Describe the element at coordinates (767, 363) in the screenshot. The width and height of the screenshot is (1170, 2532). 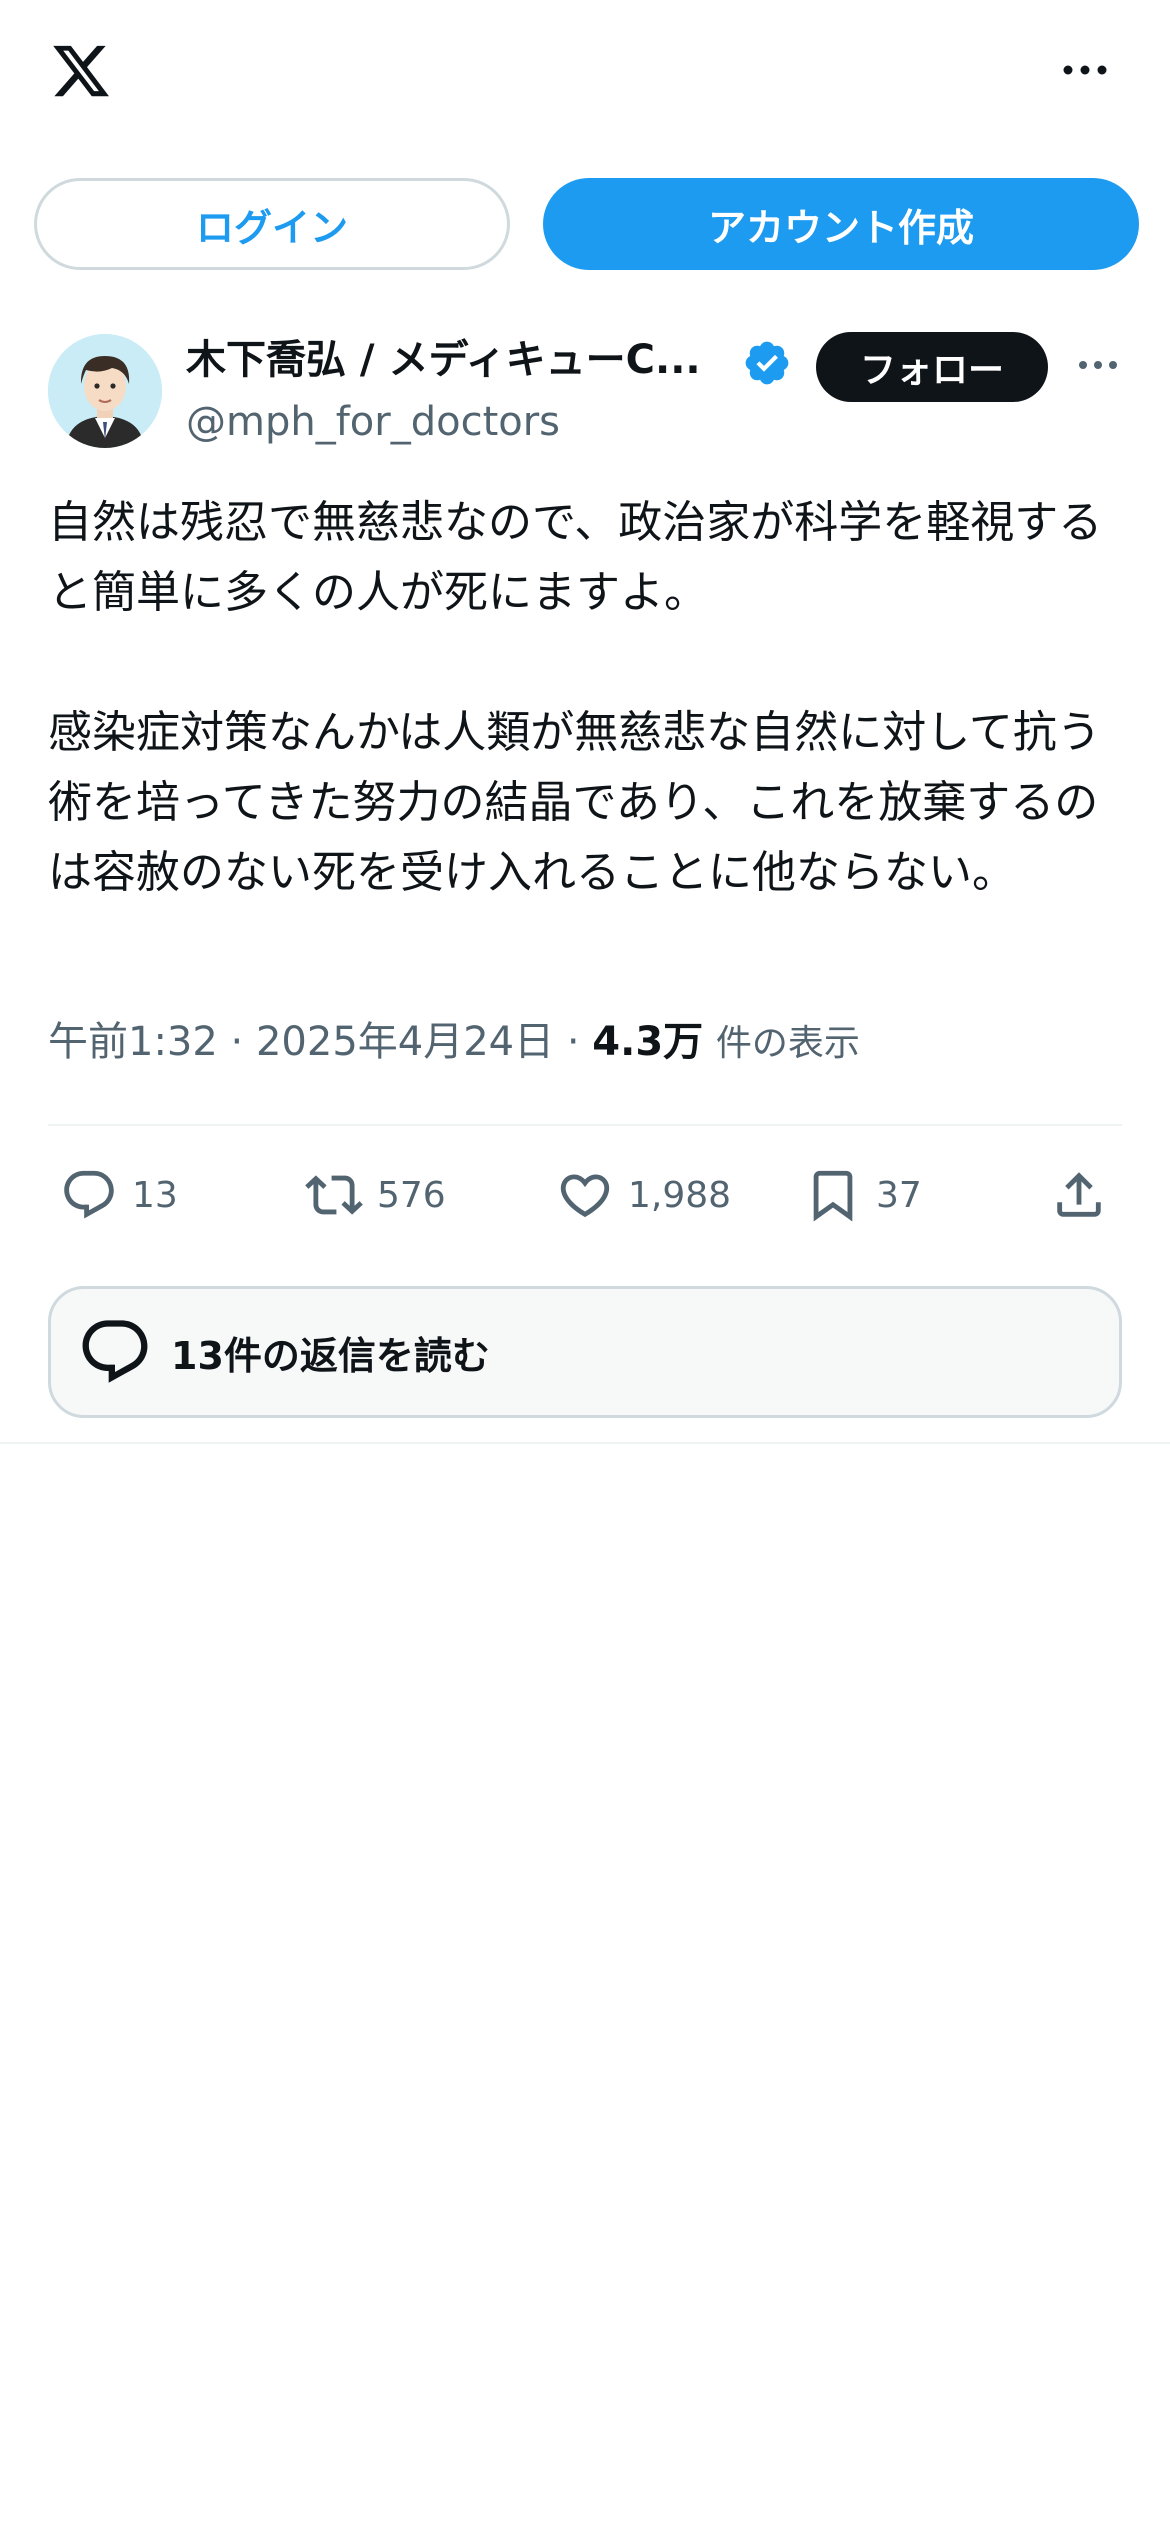
I see `verified-badge-icon` at that location.